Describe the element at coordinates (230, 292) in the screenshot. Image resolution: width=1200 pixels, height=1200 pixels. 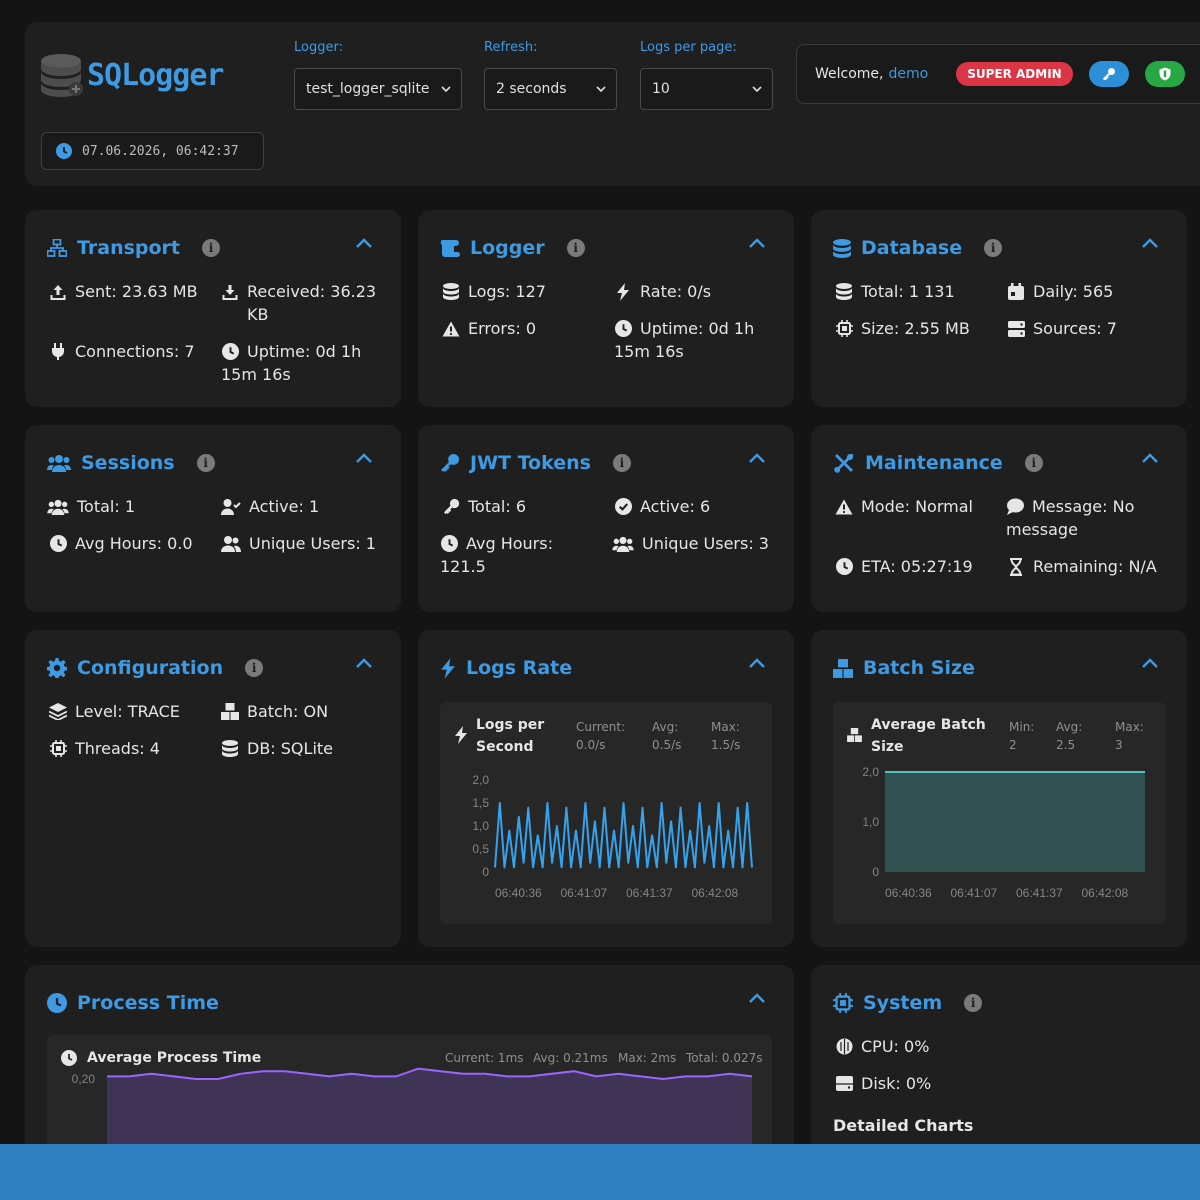
I see `download-icon` at that location.